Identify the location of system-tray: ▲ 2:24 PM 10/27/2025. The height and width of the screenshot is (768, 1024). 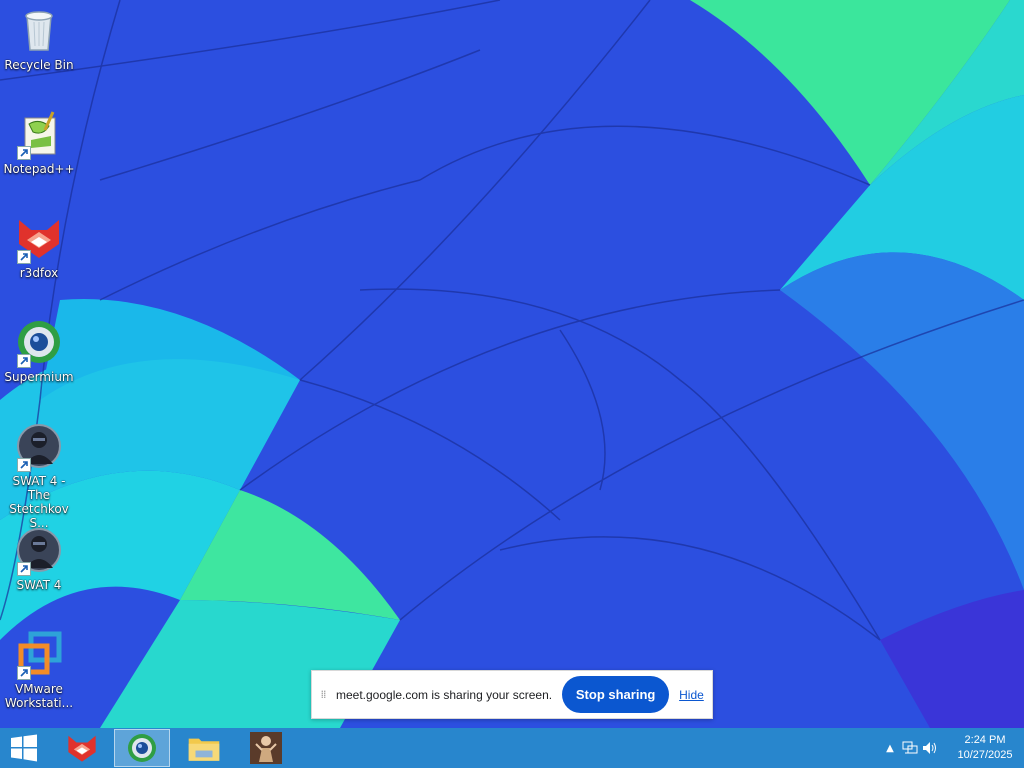
(952, 748).